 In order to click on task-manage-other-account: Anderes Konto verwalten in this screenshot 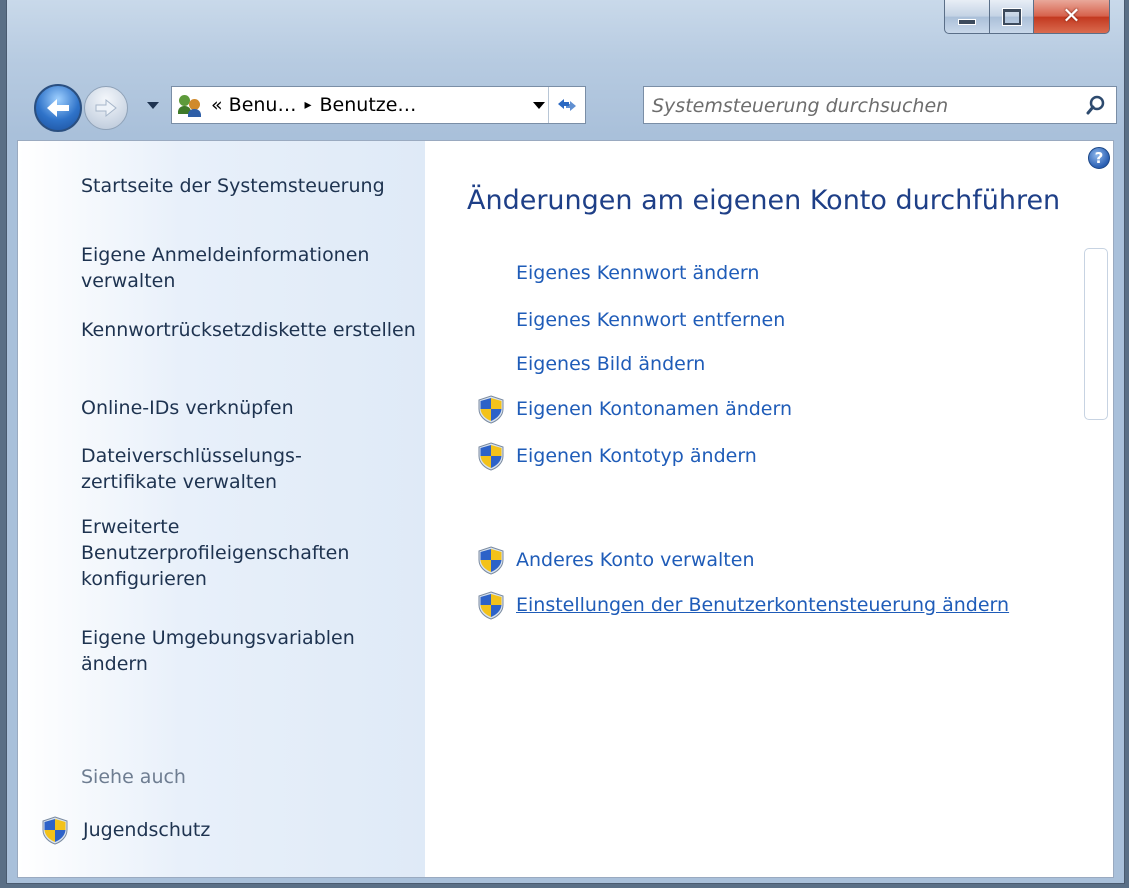, I will do `click(615, 560)`.